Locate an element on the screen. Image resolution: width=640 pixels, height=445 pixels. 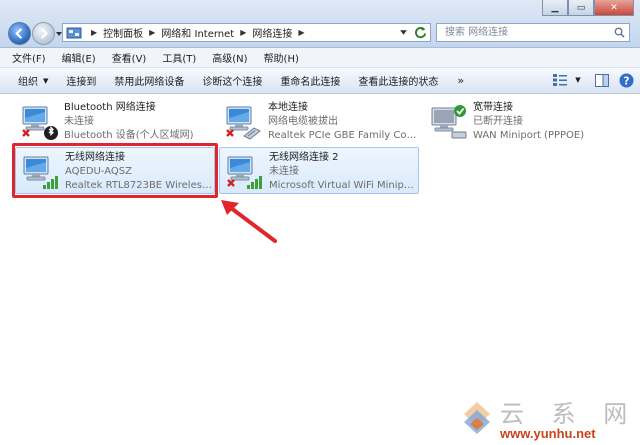
help-button: ? is located at coordinates (626, 80).